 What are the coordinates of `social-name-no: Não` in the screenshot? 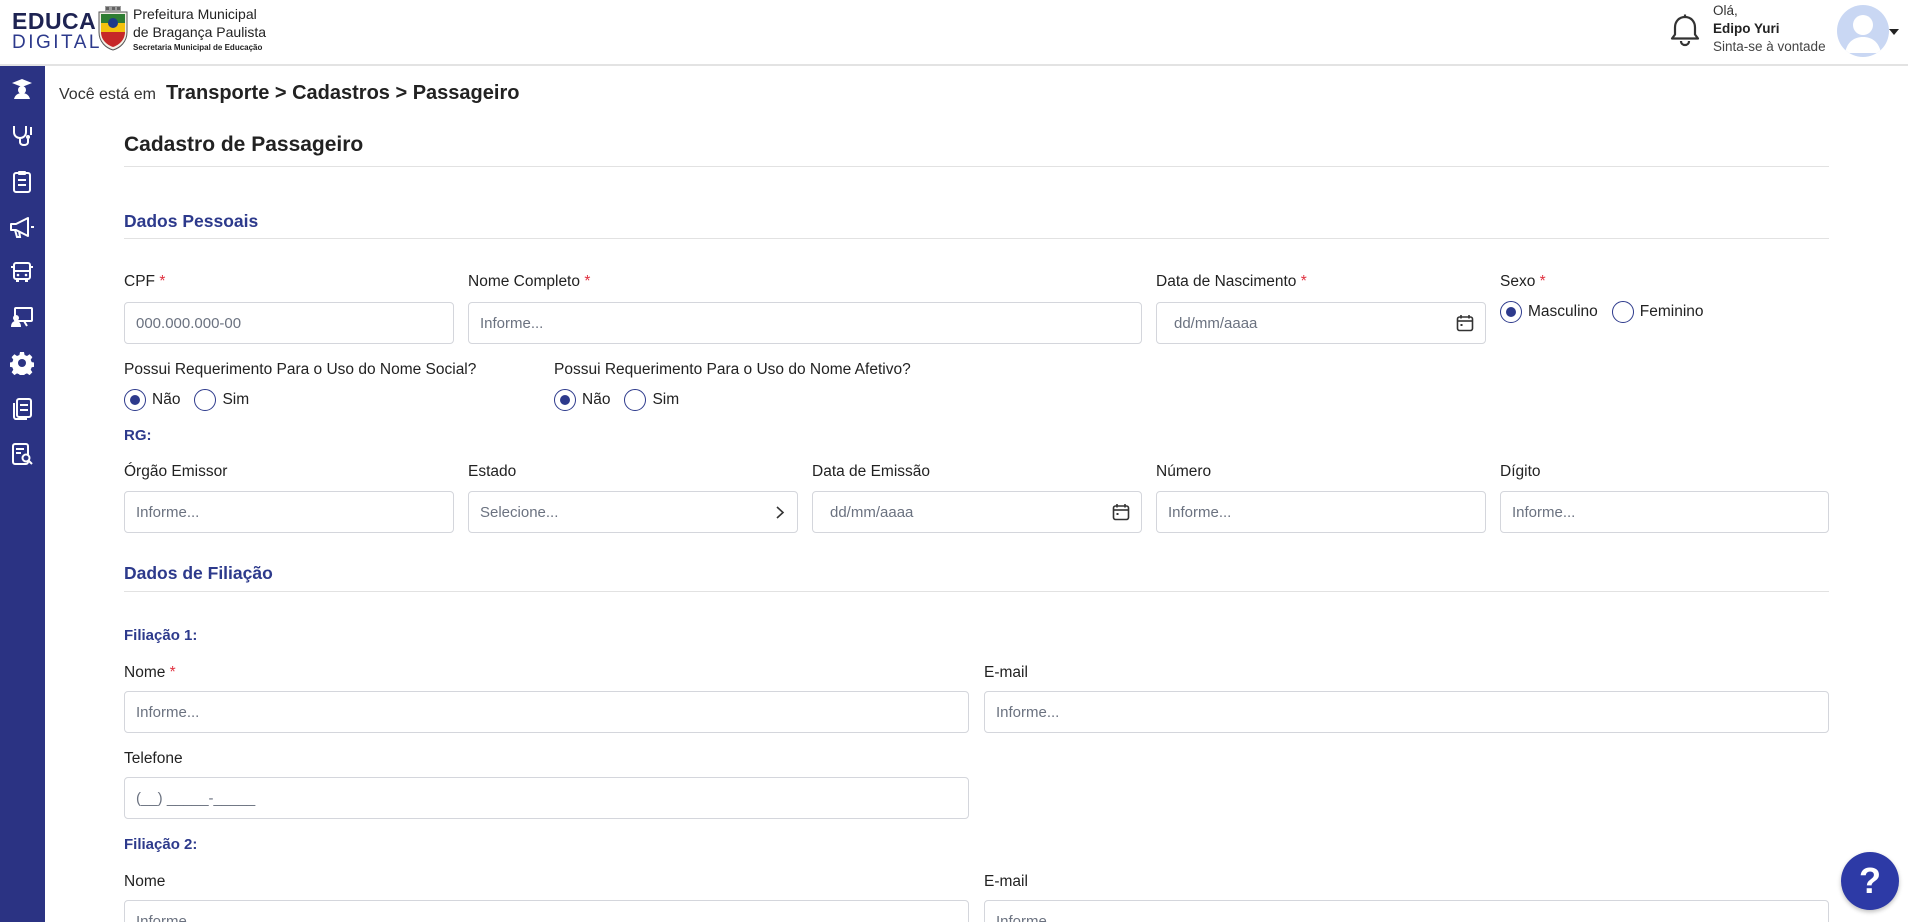 It's located at (152, 400).